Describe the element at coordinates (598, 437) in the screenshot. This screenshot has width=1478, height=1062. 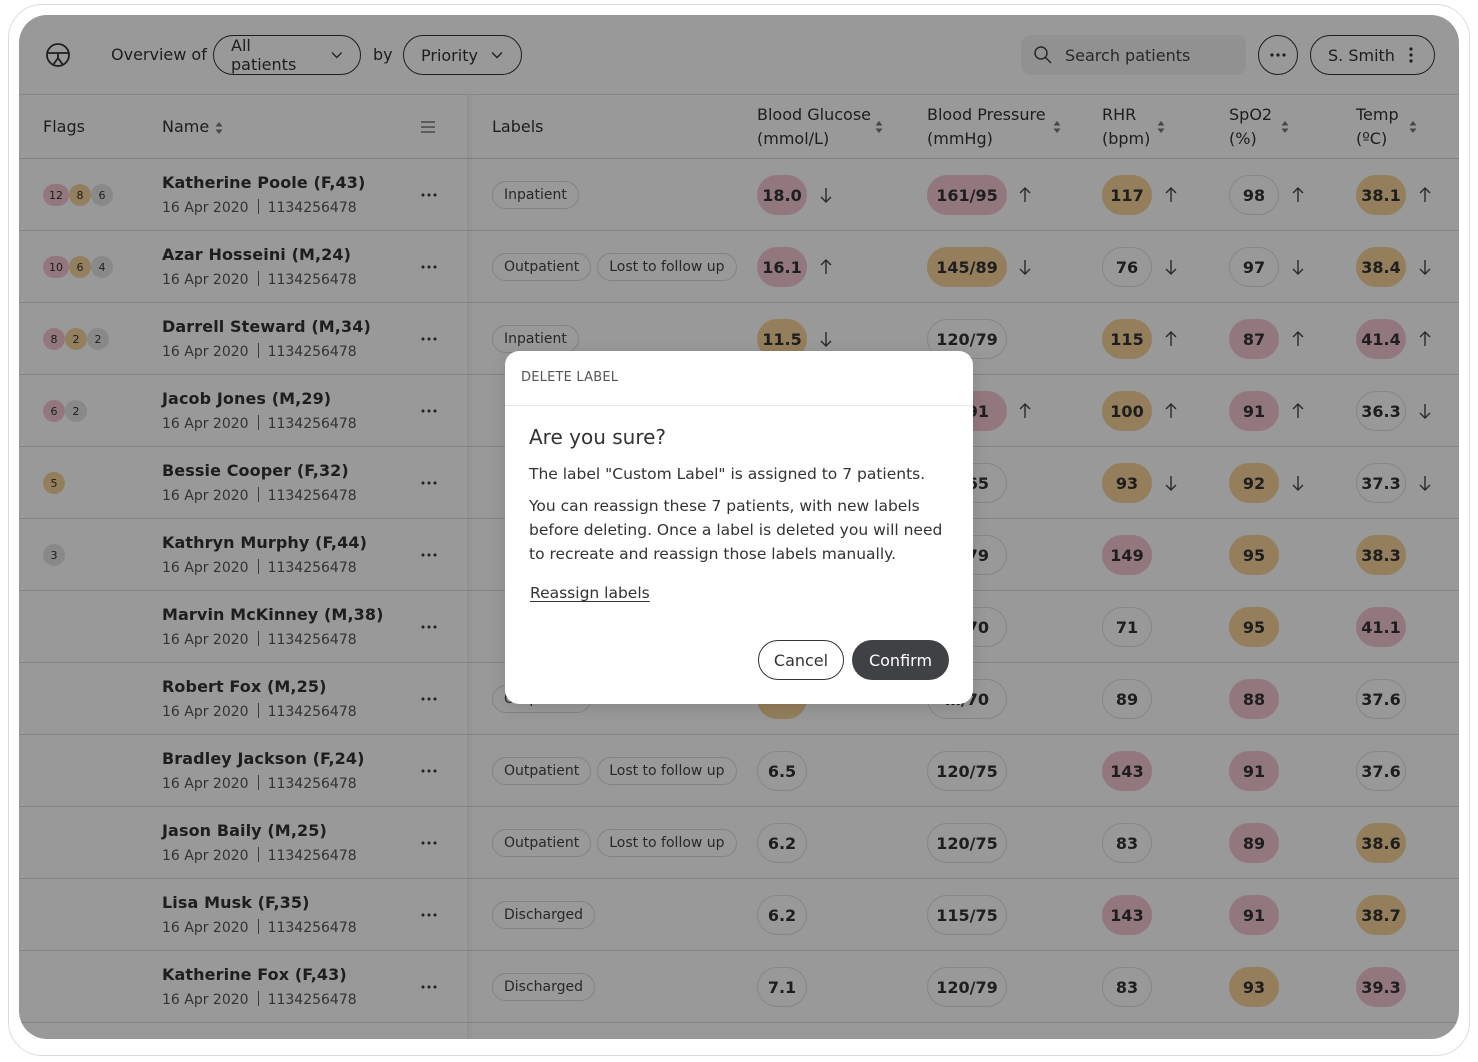
I see `dialog-title: Are you sure?` at that location.